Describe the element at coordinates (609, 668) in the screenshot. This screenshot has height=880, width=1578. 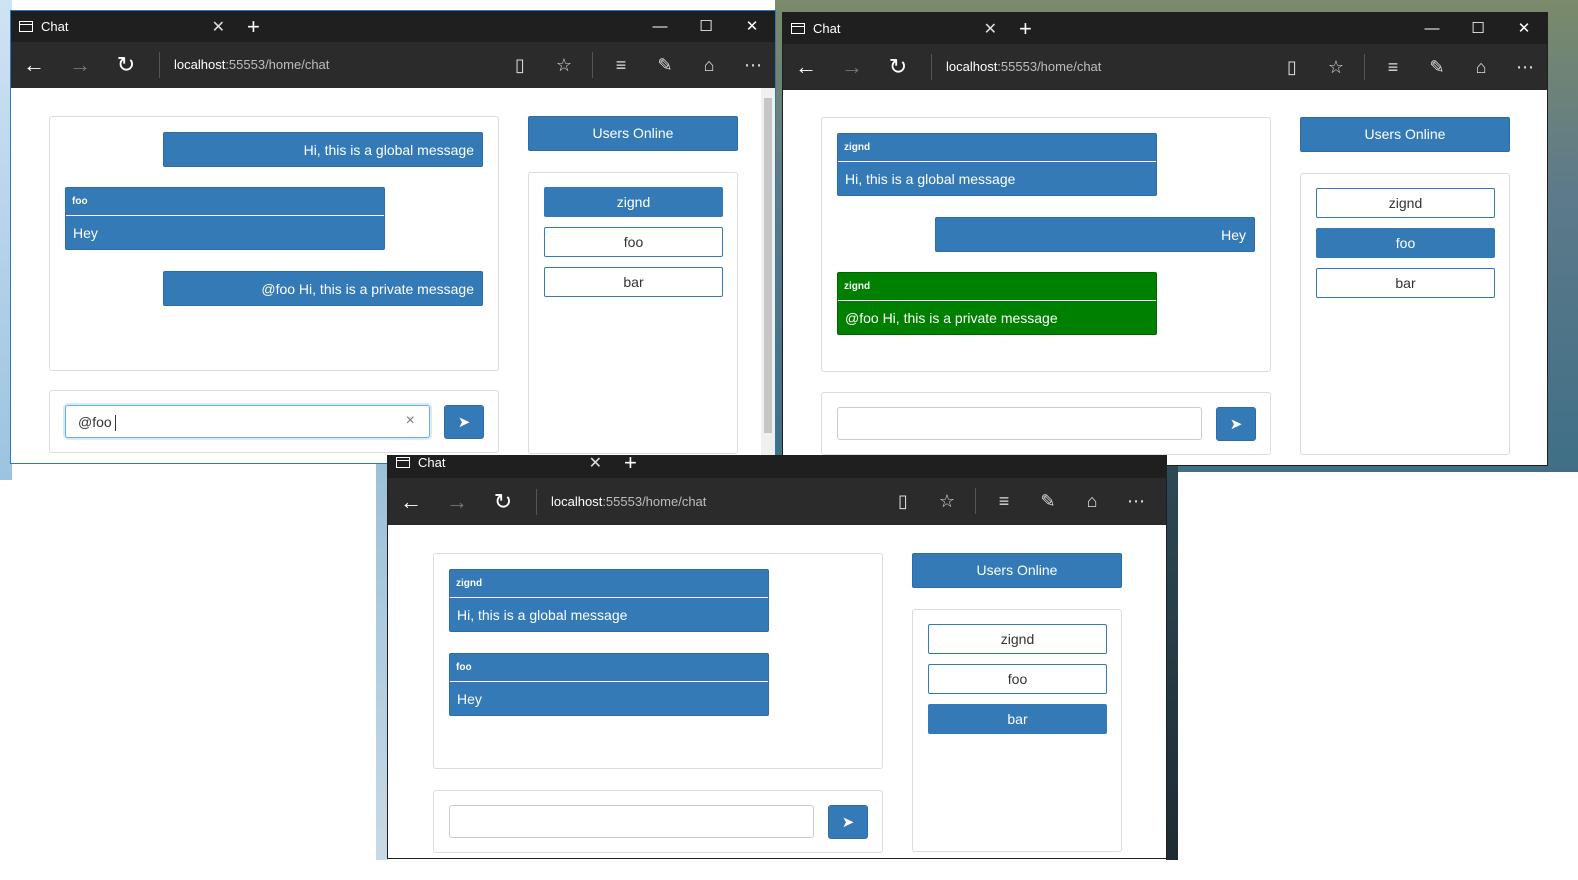
I see `message-author: foo` at that location.